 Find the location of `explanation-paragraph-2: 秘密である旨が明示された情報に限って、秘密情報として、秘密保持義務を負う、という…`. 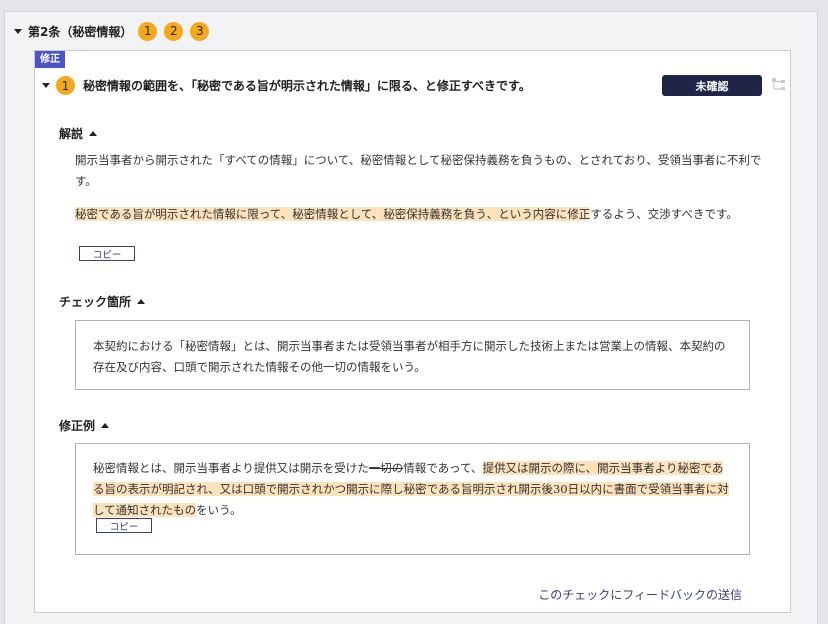

explanation-paragraph-2: 秘密である旨が明示された情報に限って、秘密情報として、秘密保持義務を負う、という… is located at coordinates (420, 214).